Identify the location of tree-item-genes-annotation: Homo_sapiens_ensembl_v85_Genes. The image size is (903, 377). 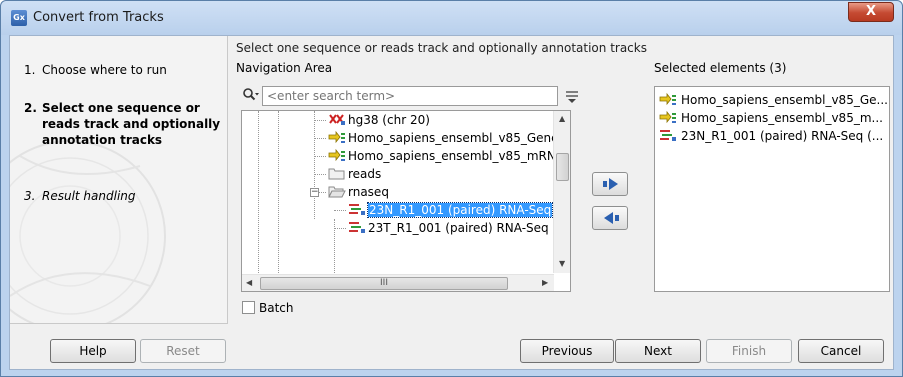
(446, 138).